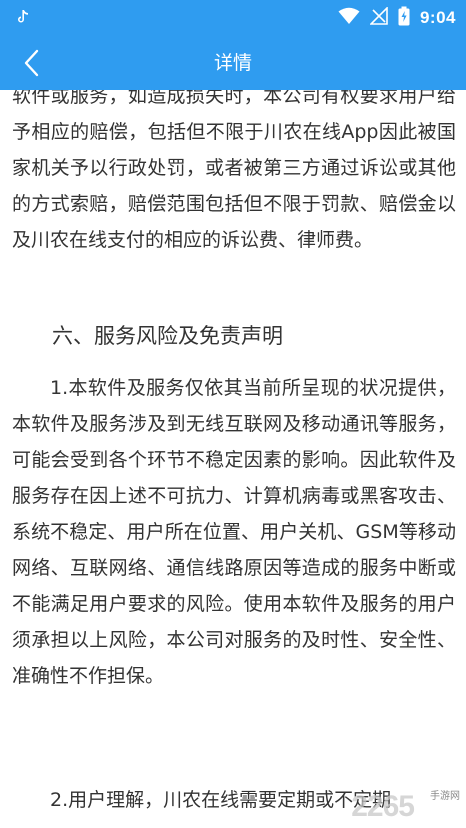 The height and width of the screenshot is (828, 466). Describe the element at coordinates (167, 336) in the screenshot. I see `section-heading: 六、服务风险及免责声明` at that location.